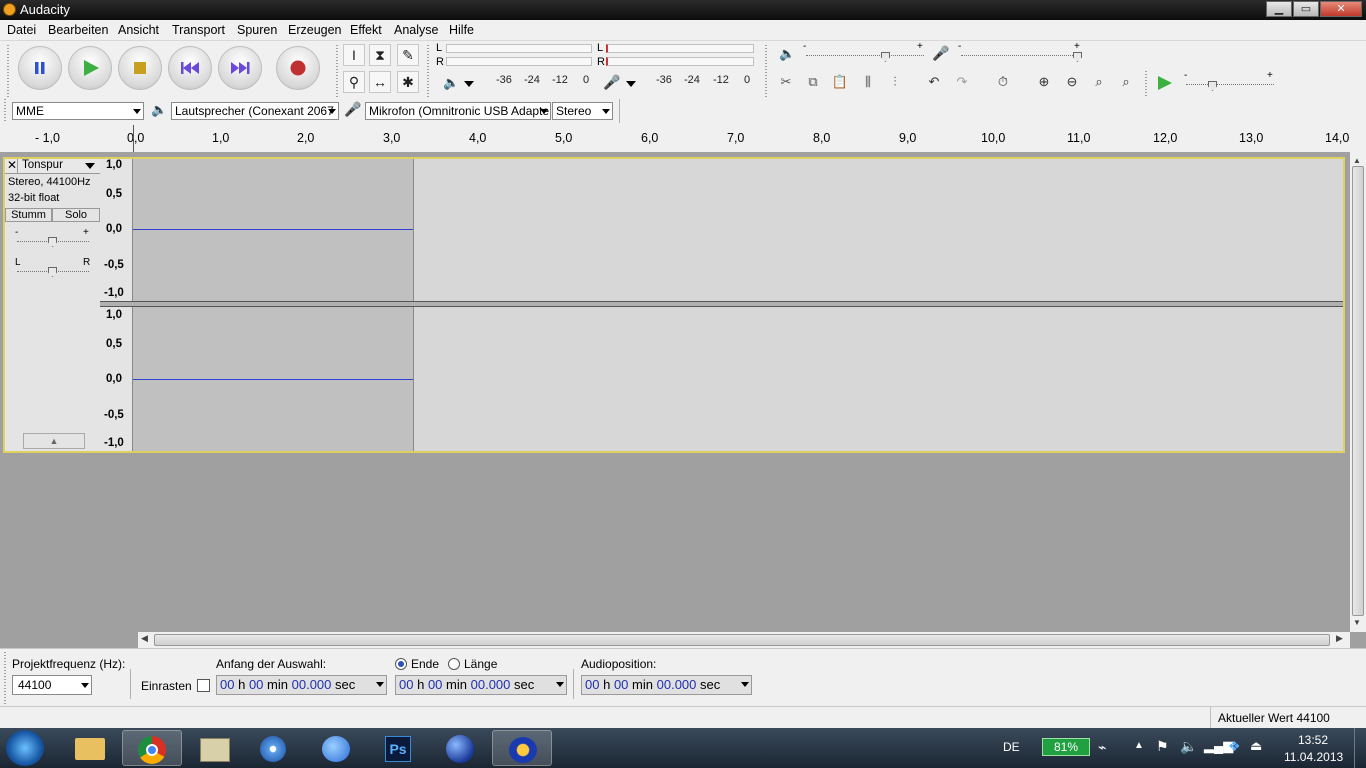 This screenshot has width=1366, height=768. What do you see at coordinates (255, 111) in the screenshot?
I see `output-device-select: Lautsprecher (Conexant 2067` at bounding box center [255, 111].